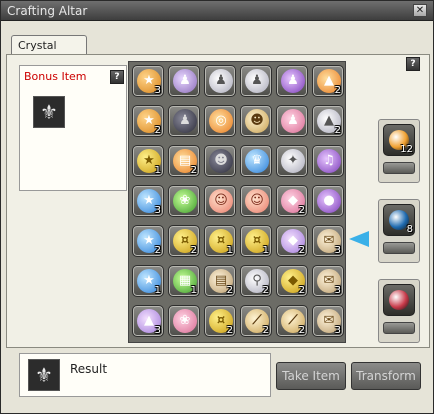 The image size is (434, 414). Describe the element at coordinates (220, 121) in the screenshot. I see `grid-cell-r2c3: ◎` at that location.